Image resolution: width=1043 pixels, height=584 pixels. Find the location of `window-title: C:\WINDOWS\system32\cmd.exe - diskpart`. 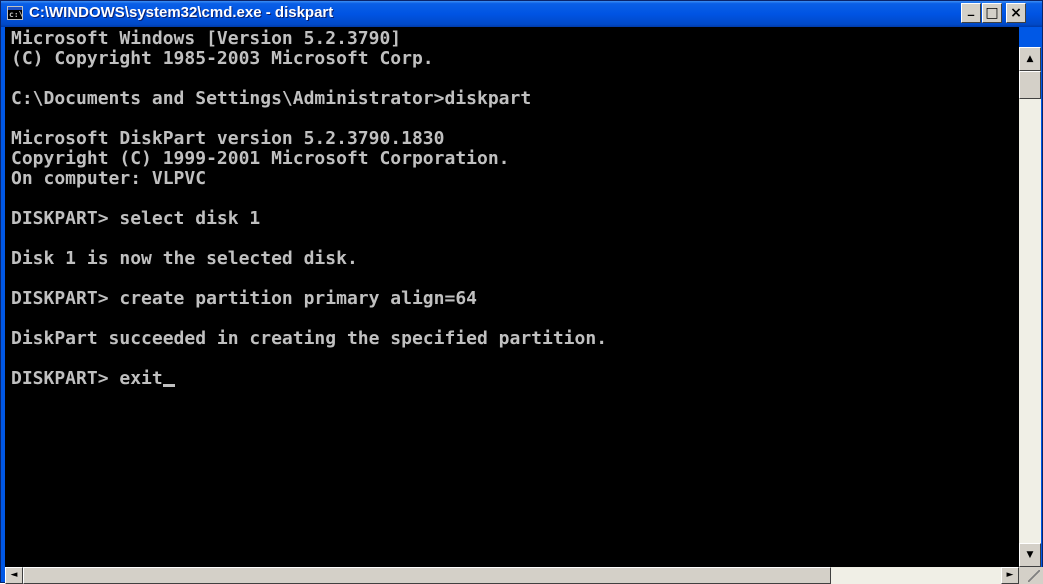

window-title: C:\WINDOWS\system32\cmd.exe - diskpart is located at coordinates (181, 12).